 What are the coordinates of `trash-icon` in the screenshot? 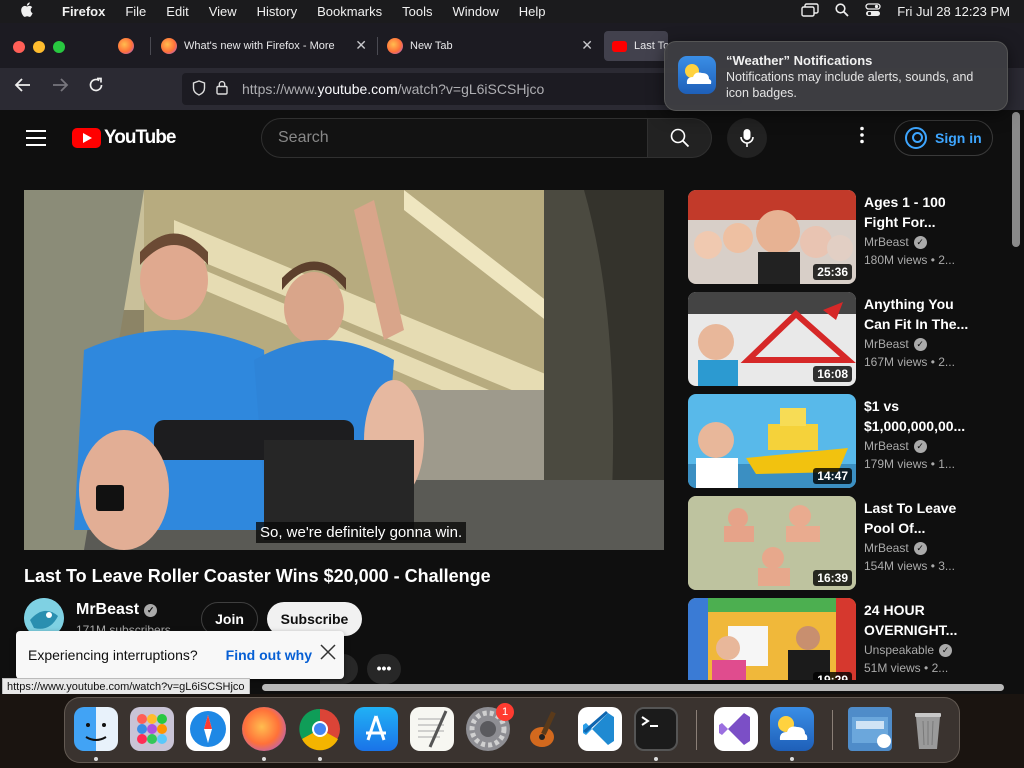 It's located at (928, 729).